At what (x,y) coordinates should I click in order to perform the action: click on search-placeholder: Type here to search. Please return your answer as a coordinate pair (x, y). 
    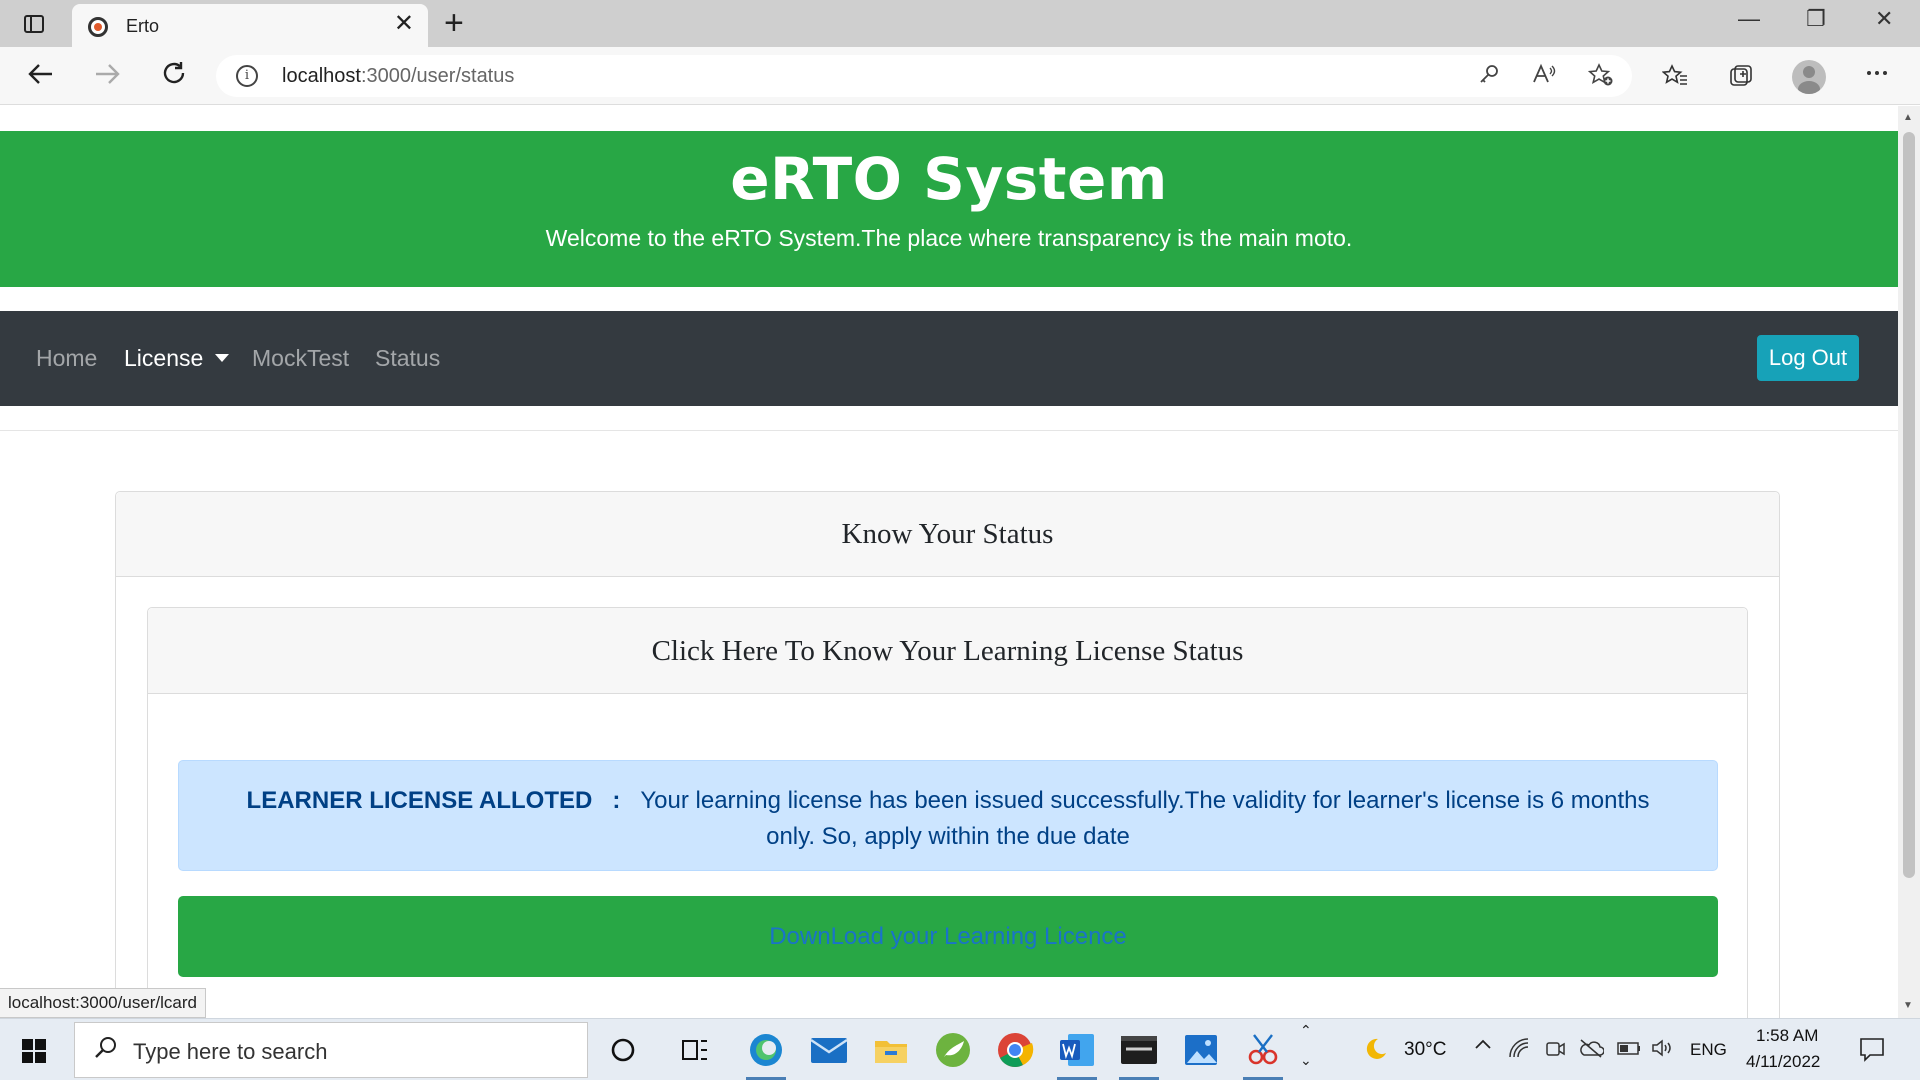
    Looking at the image, I should click on (230, 1051).